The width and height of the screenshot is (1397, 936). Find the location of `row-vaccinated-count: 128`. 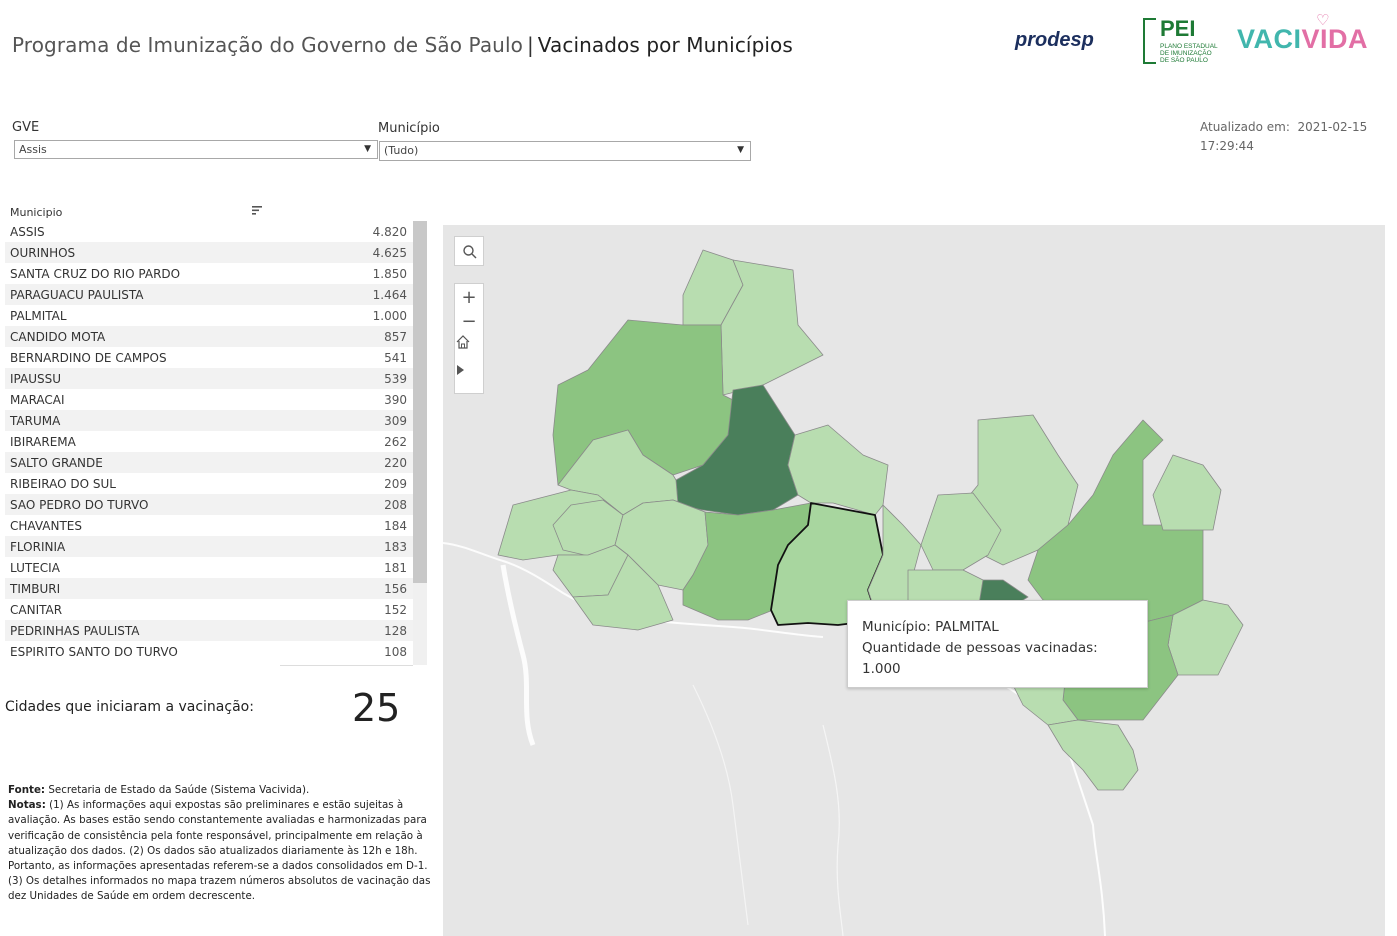

row-vaccinated-count: 128 is located at coordinates (395, 630).